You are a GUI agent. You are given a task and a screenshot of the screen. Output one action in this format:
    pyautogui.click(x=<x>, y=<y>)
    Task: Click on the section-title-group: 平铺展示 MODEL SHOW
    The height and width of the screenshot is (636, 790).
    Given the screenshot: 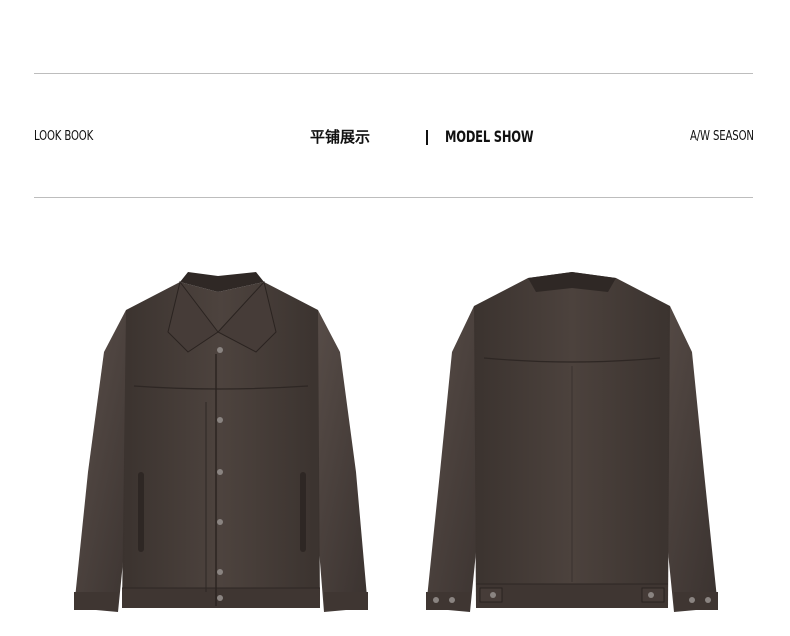 What is the action you would take?
    pyautogui.click(x=422, y=137)
    